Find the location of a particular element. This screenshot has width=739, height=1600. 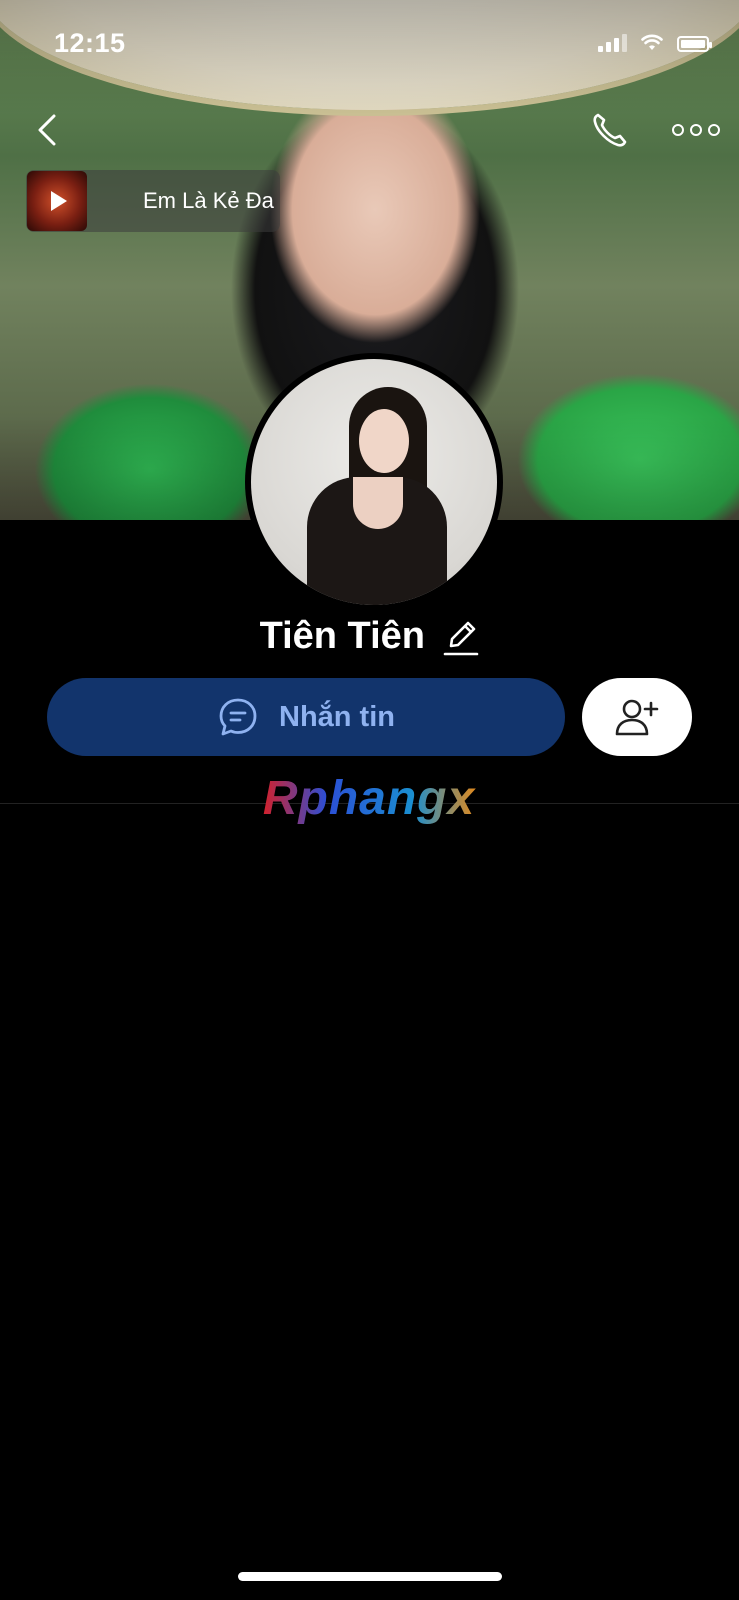

profile-music-player: Em Là Kẻ Đa is located at coordinates (153, 201).